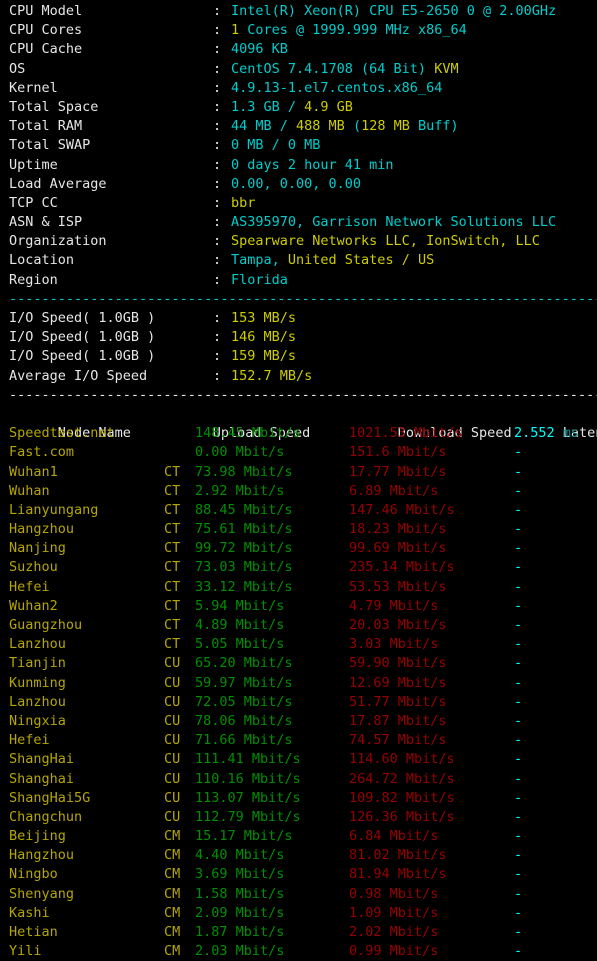  What do you see at coordinates (312, 165) in the screenshot?
I see `sysinfo-value: 0 days 2 hour 41 min` at bounding box center [312, 165].